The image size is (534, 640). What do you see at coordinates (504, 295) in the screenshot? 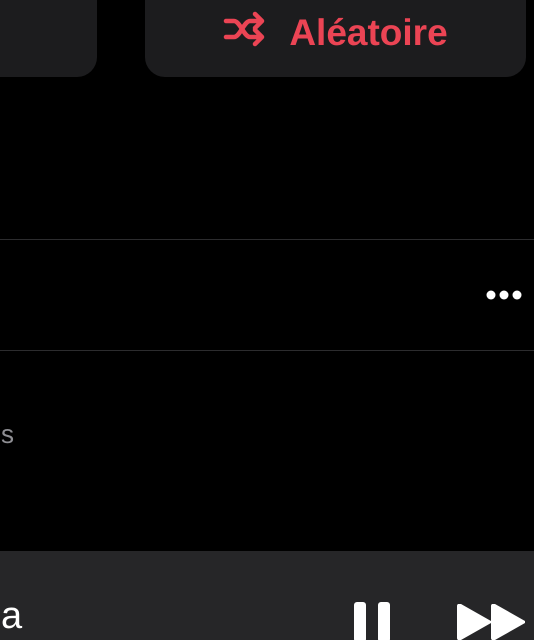
I see `more-icon` at bounding box center [504, 295].